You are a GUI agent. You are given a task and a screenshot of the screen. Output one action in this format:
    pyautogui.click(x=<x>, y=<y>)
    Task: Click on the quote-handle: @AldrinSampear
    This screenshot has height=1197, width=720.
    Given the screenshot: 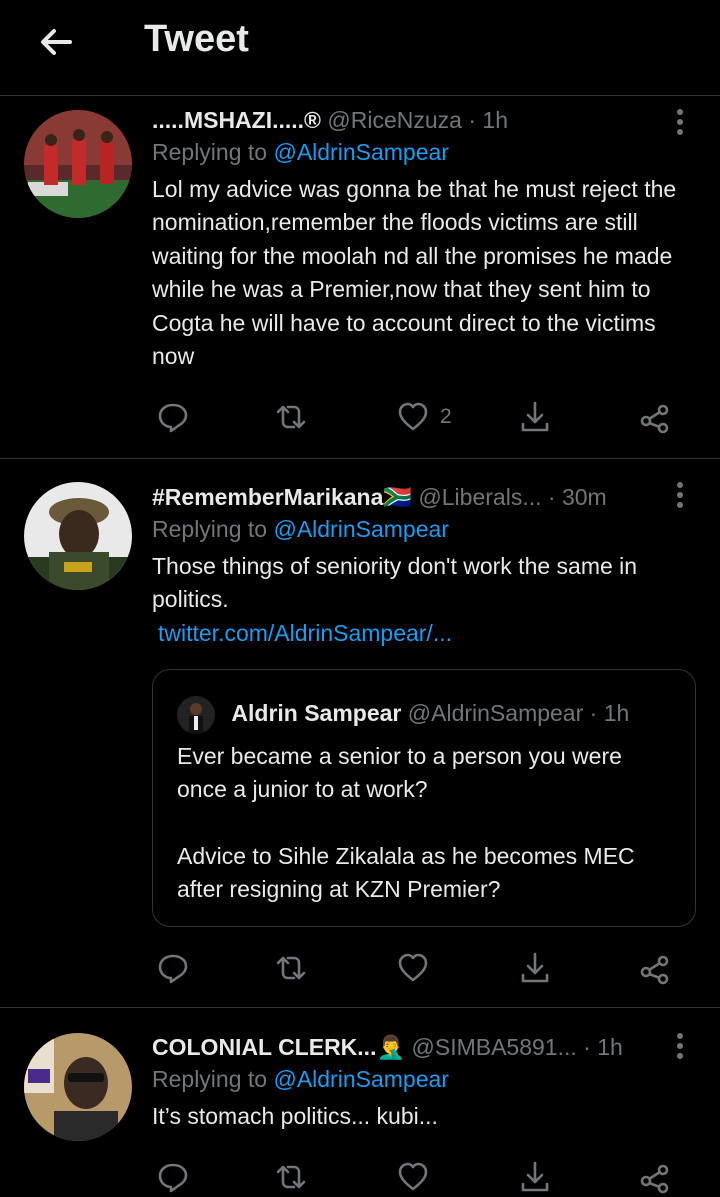 What is the action you would take?
    pyautogui.click(x=495, y=713)
    